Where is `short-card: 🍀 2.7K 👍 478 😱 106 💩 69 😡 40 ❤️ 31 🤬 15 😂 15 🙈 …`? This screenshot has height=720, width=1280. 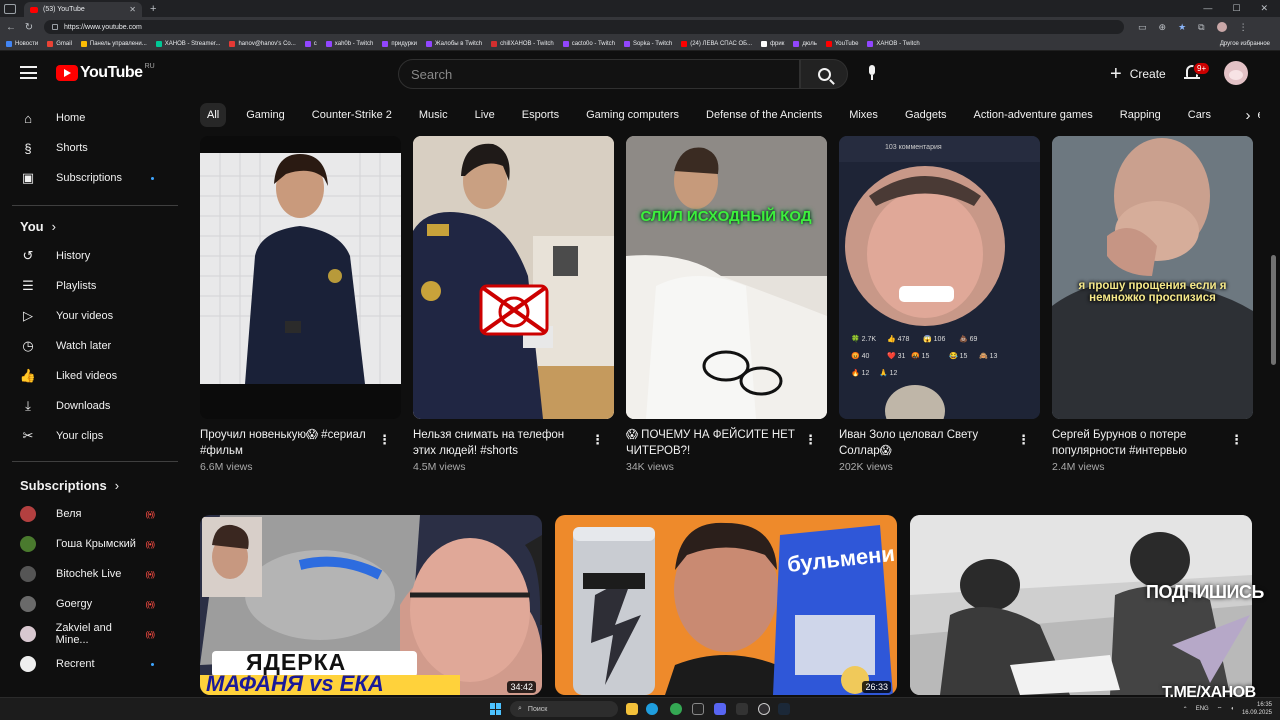 short-card: 🍀 2.7K 👍 478 😱 106 💩 69 😡 40 ❤️ 31 🤬 15 😂 15 🙈 … is located at coordinates (939, 304).